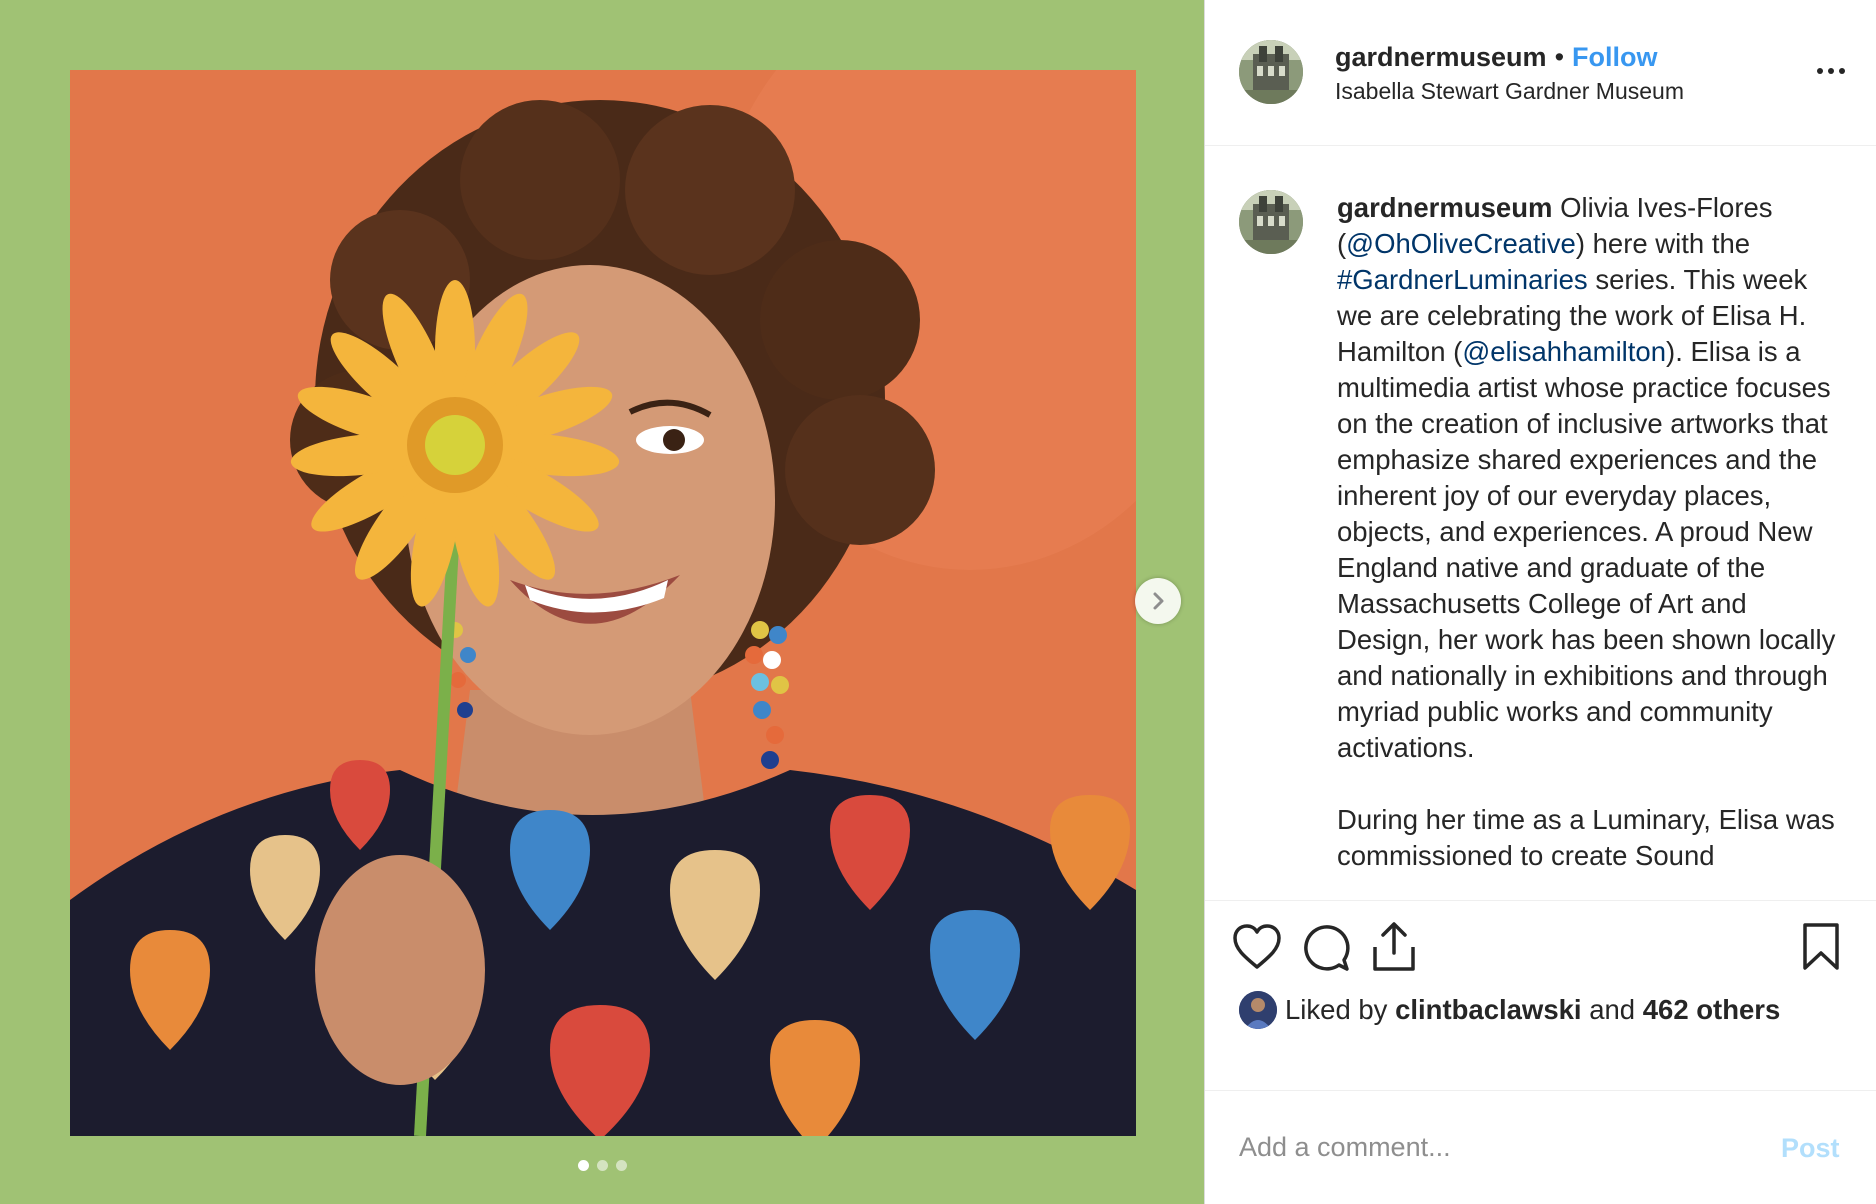 The width and height of the screenshot is (1876, 1204). Describe the element at coordinates (1462, 279) in the screenshot. I see `hashtag-link: #GardnerLuminaries` at that location.